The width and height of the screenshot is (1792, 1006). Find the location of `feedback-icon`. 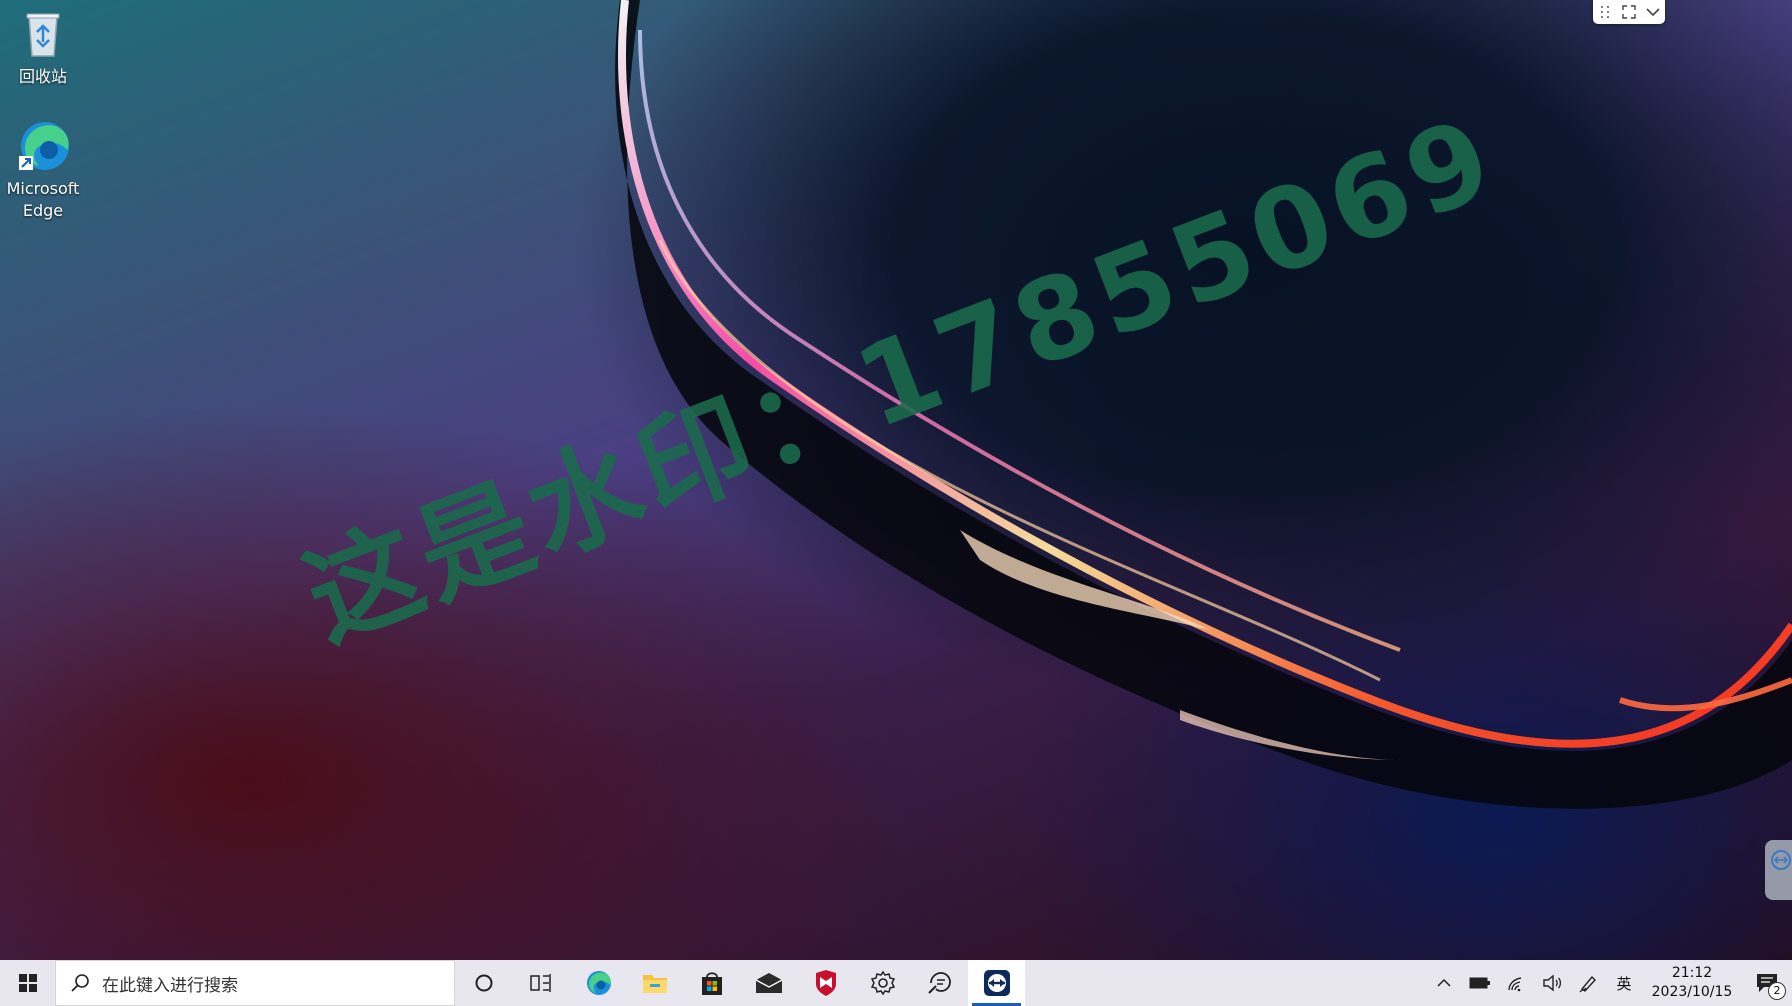

feedback-icon is located at coordinates (939, 983).